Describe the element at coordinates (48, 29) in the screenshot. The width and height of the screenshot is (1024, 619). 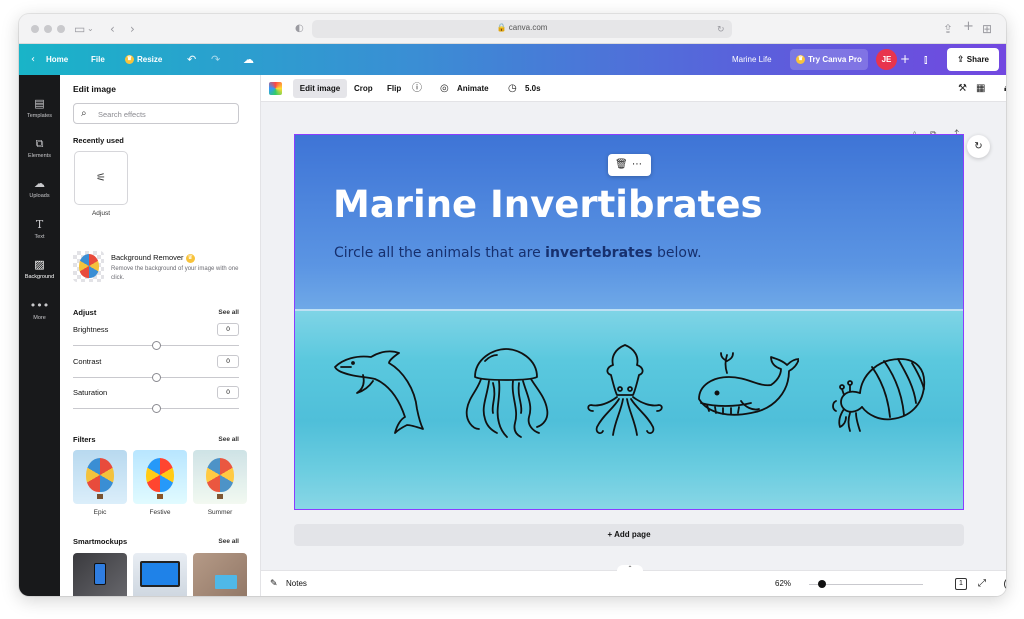
I see `minimize-window-button` at that location.